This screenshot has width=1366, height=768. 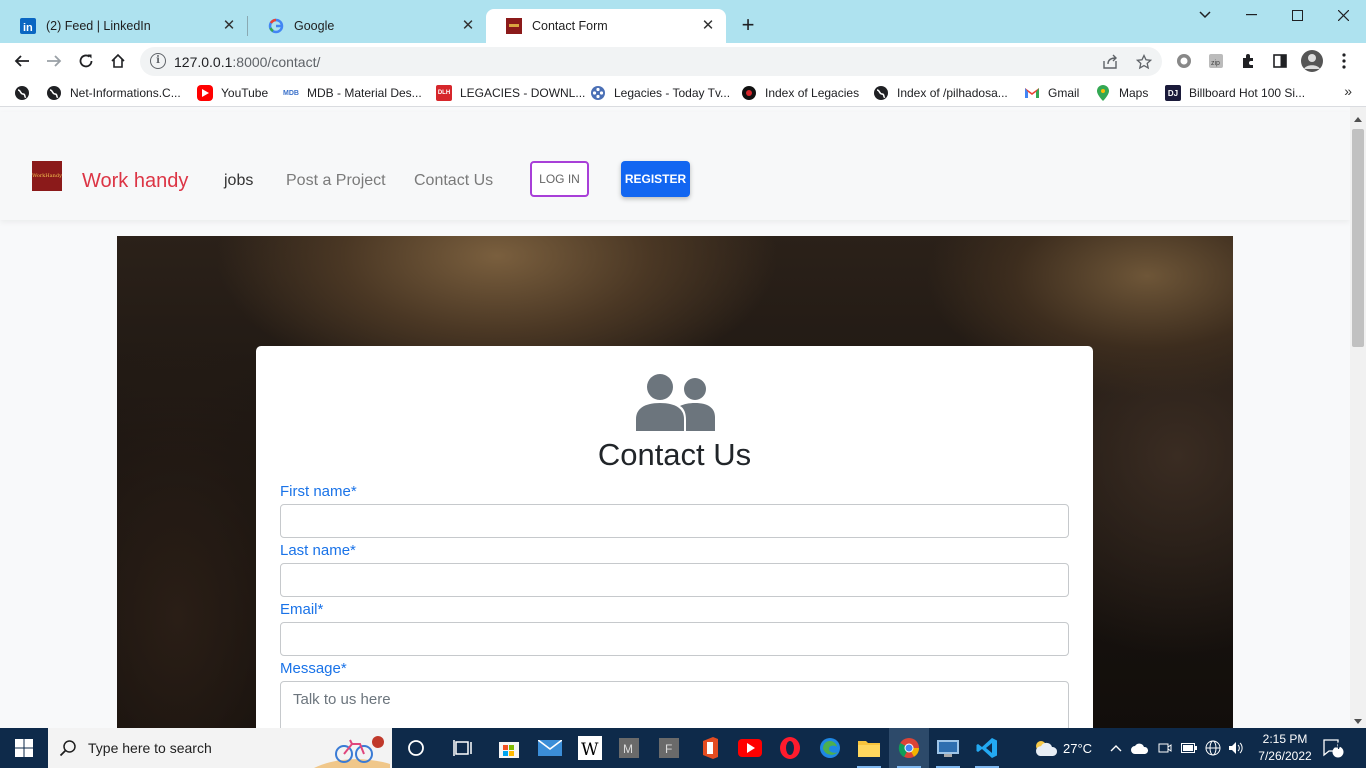 I want to click on gmail-icon, so click(x=1032, y=93).